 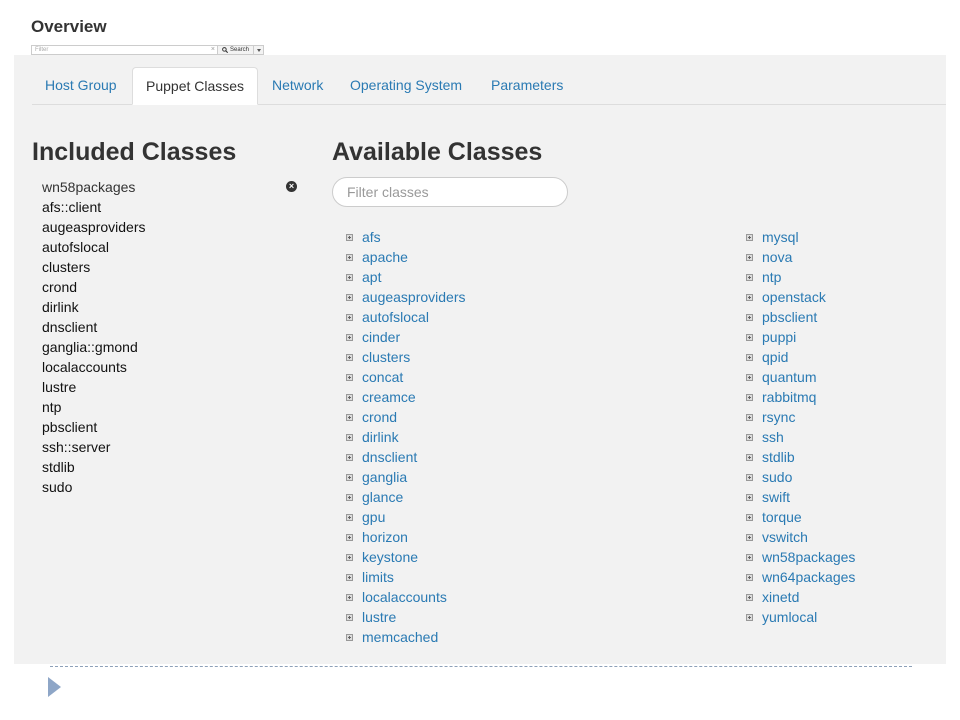 I want to click on available-class-item: openstack, so click(x=800, y=297).